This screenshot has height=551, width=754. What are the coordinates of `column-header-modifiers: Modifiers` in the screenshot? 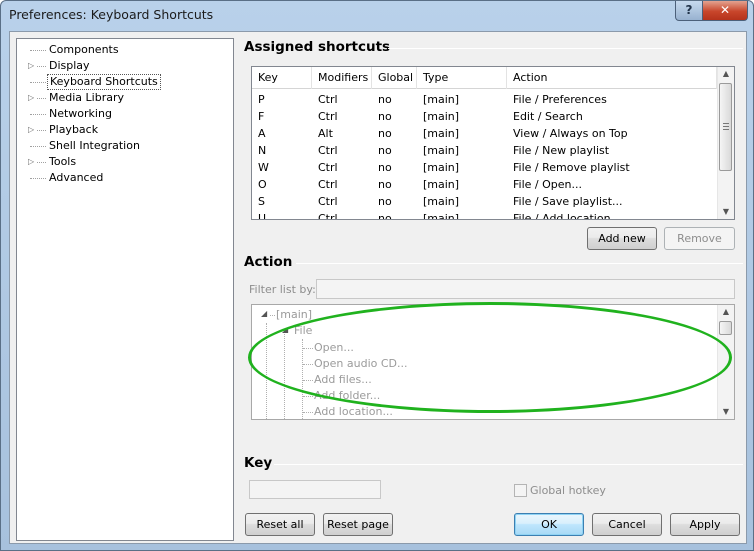 It's located at (342, 78).